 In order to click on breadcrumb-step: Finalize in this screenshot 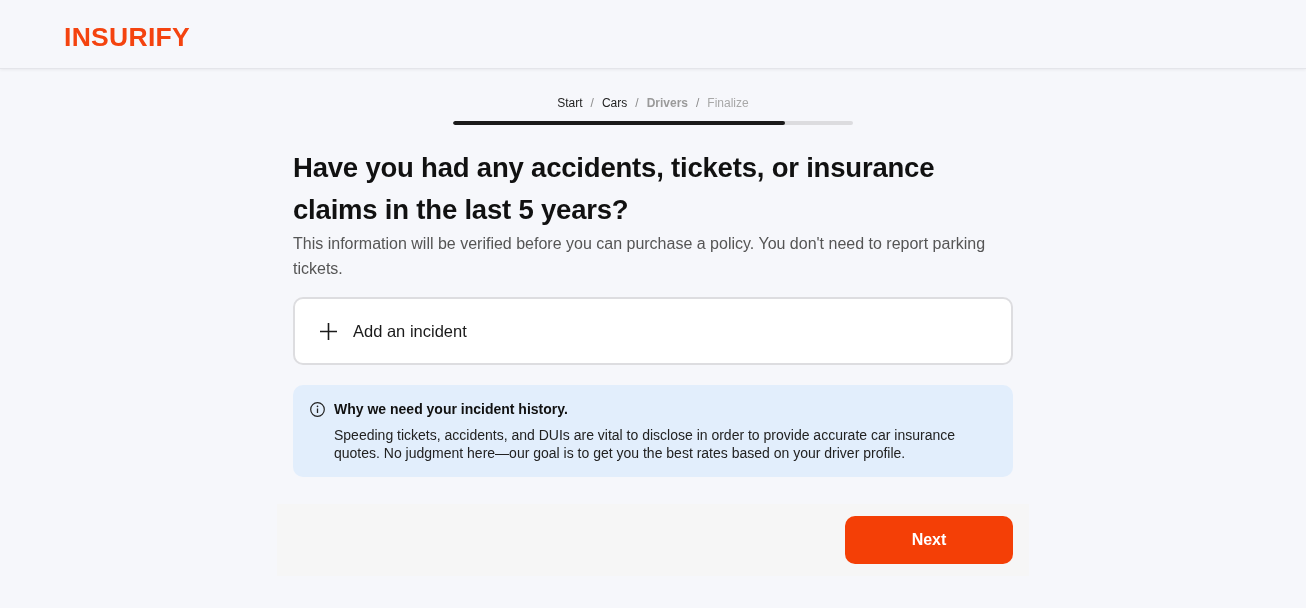, I will do `click(728, 103)`.